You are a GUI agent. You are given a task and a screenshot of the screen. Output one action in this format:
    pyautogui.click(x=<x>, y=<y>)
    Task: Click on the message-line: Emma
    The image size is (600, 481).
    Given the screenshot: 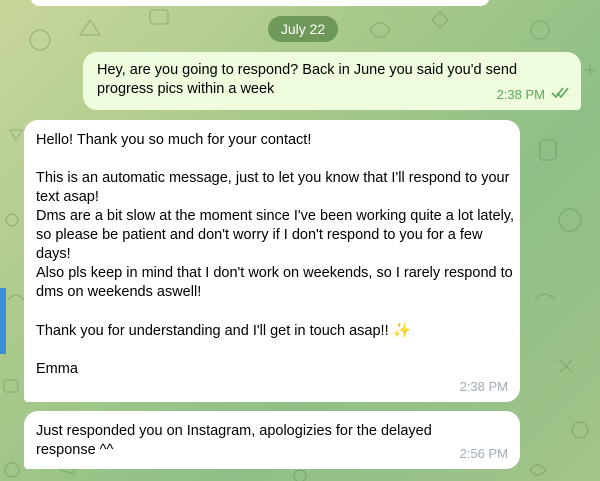 What is the action you would take?
    pyautogui.click(x=57, y=369)
    